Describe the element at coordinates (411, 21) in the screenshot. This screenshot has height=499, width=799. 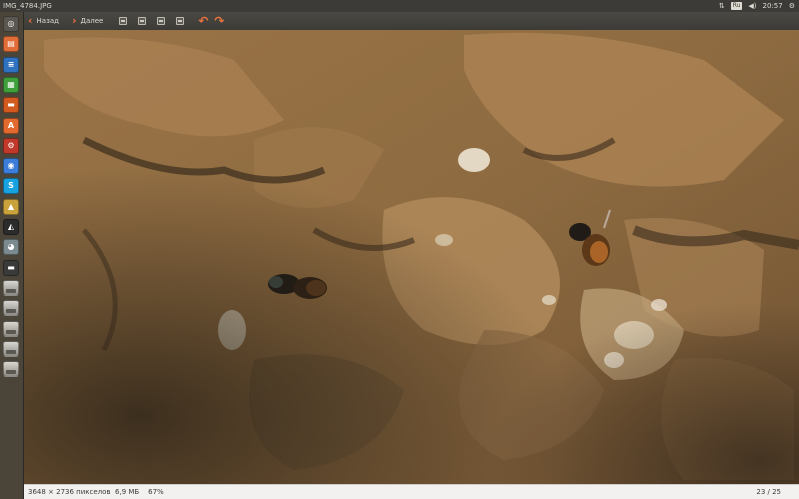
I see `viewer-toolbar: ‹ Назад › Далее ↶ ↷` at that location.